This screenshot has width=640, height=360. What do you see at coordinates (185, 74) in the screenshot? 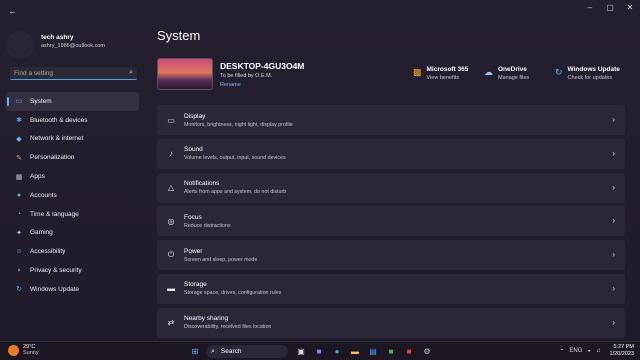
I see `device-wallpaper-thumbnail` at bounding box center [185, 74].